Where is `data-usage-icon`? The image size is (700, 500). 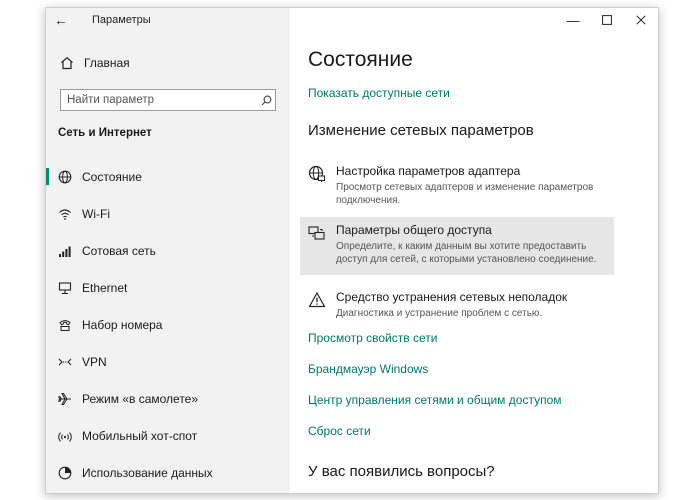
data-usage-icon is located at coordinates (65, 473).